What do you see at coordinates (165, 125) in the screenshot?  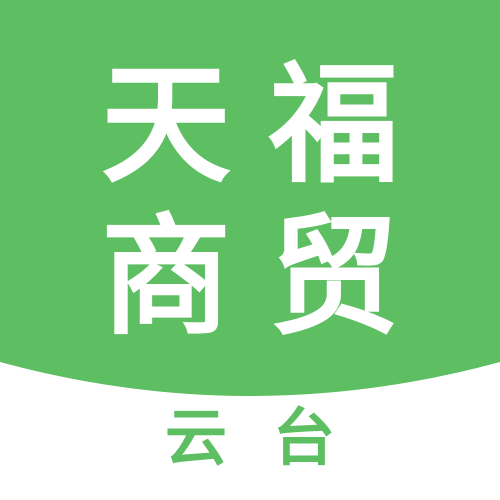 I see `title-char-tian: 天` at bounding box center [165, 125].